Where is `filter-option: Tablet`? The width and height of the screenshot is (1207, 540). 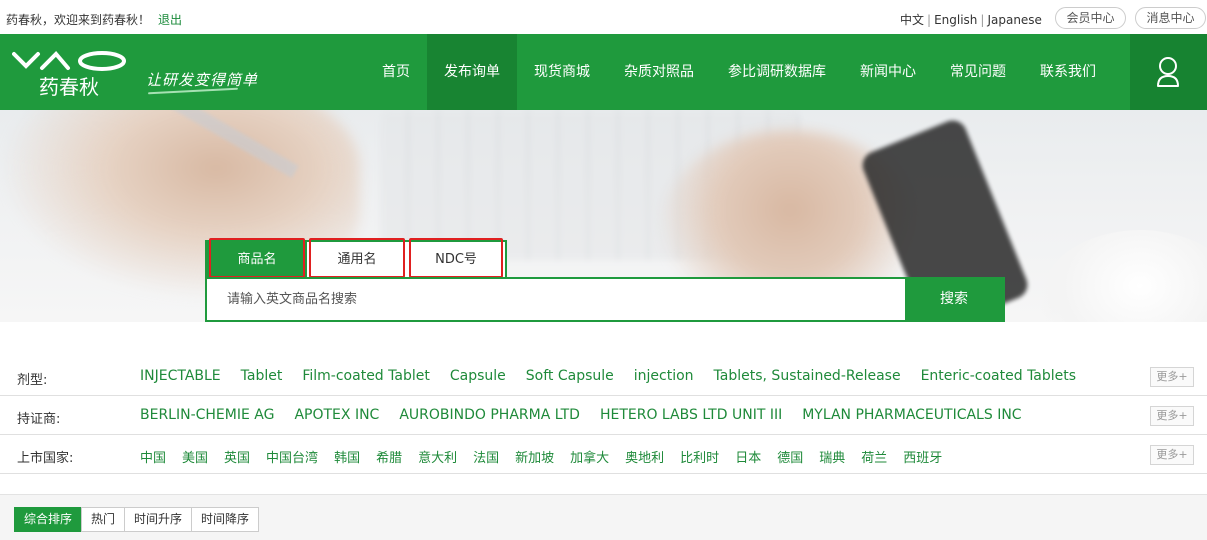
filter-option: Tablet is located at coordinates (262, 376).